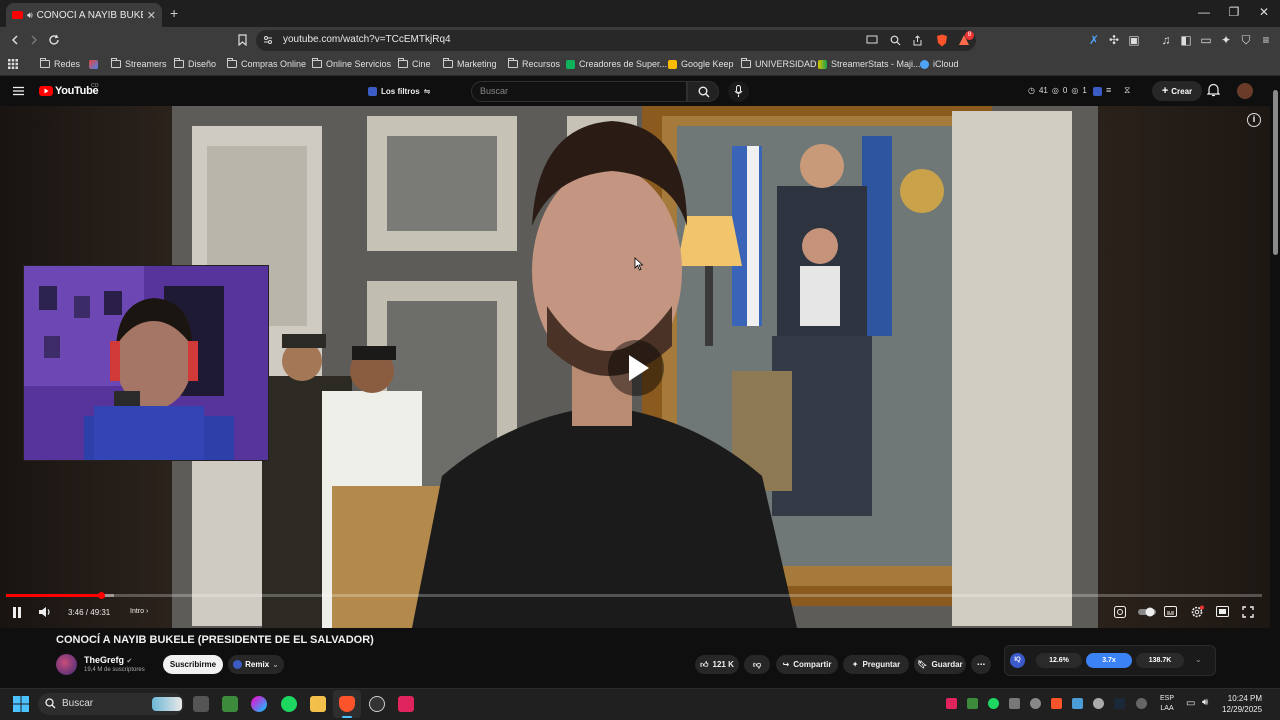 The height and width of the screenshot is (720, 1280). Describe the element at coordinates (1119, 703) in the screenshot. I see `tray-steam-icon` at that location.